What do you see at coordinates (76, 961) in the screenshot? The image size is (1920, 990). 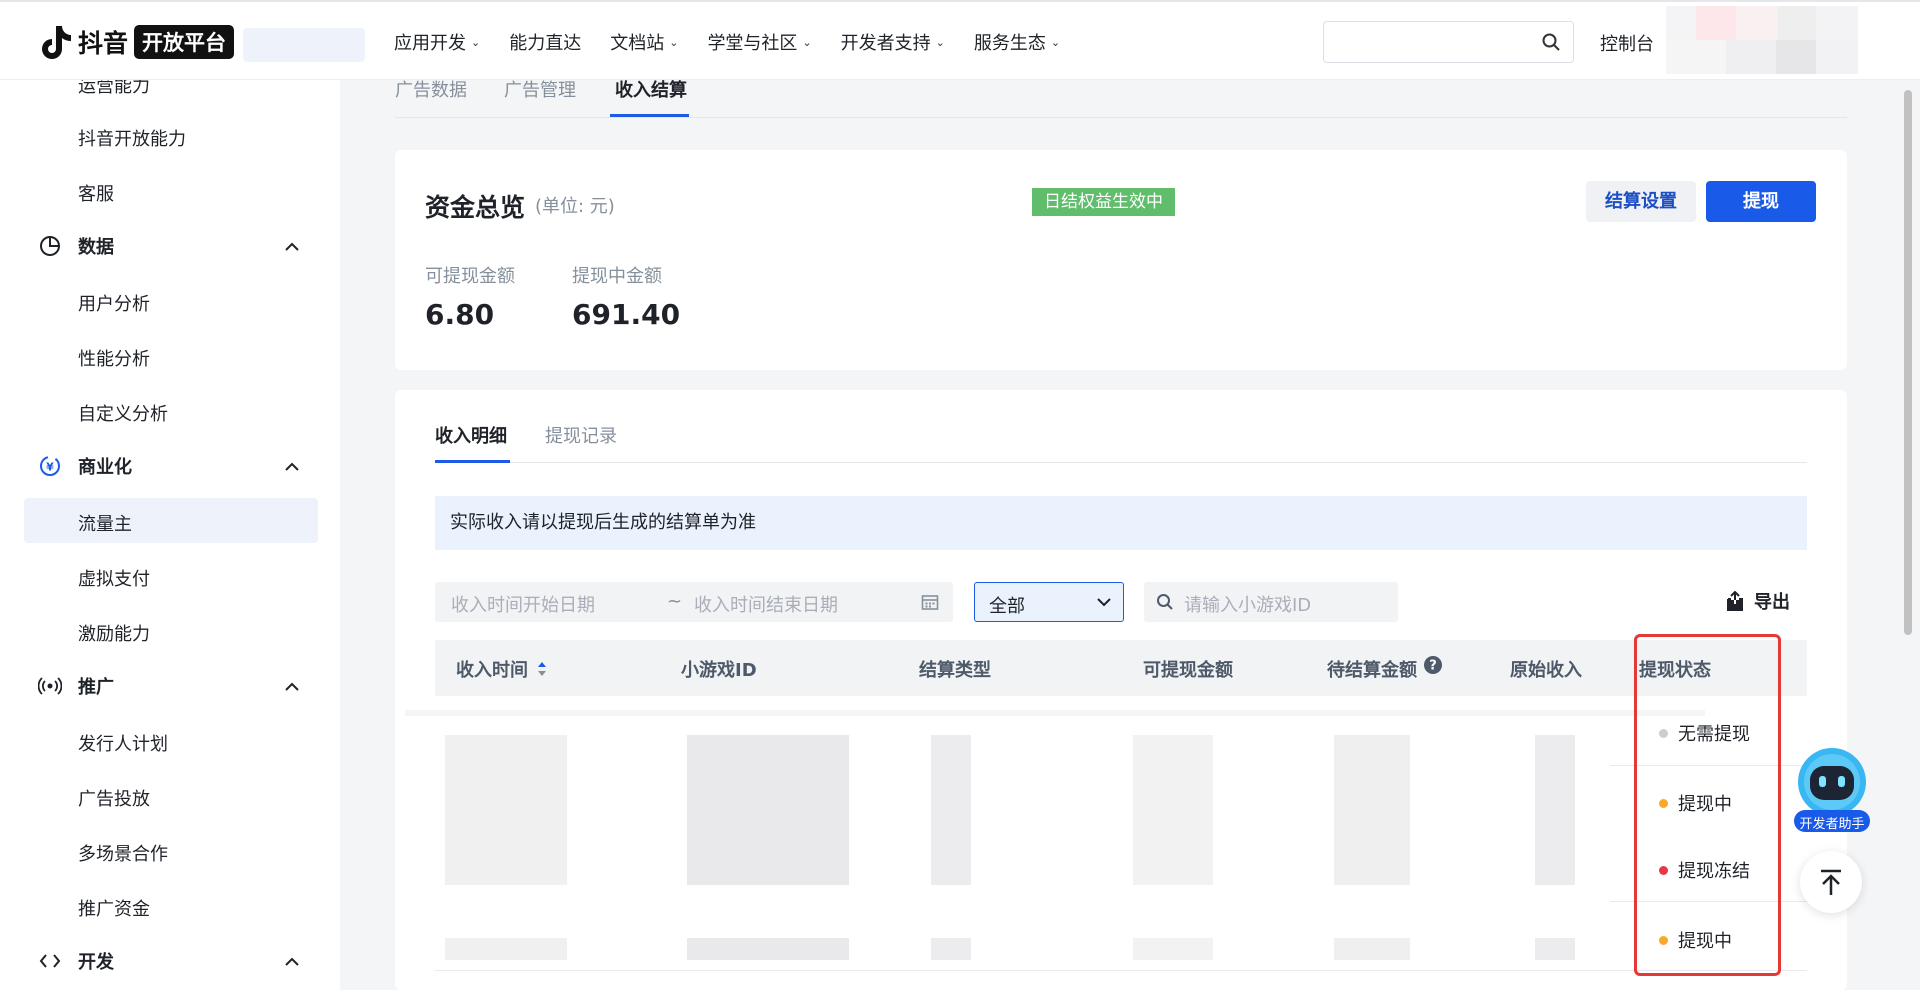 I see `sidebar-group-dev: 开发` at bounding box center [76, 961].